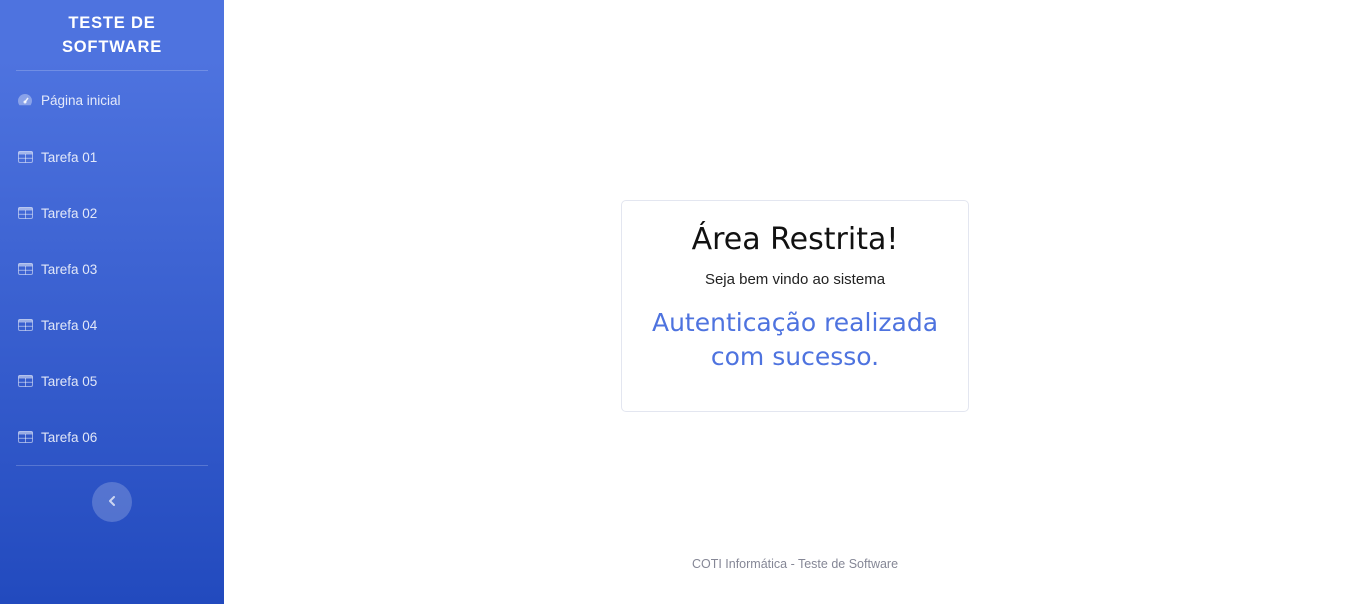 This screenshot has width=1366, height=604. I want to click on sidebar-divider, so click(112, 465).